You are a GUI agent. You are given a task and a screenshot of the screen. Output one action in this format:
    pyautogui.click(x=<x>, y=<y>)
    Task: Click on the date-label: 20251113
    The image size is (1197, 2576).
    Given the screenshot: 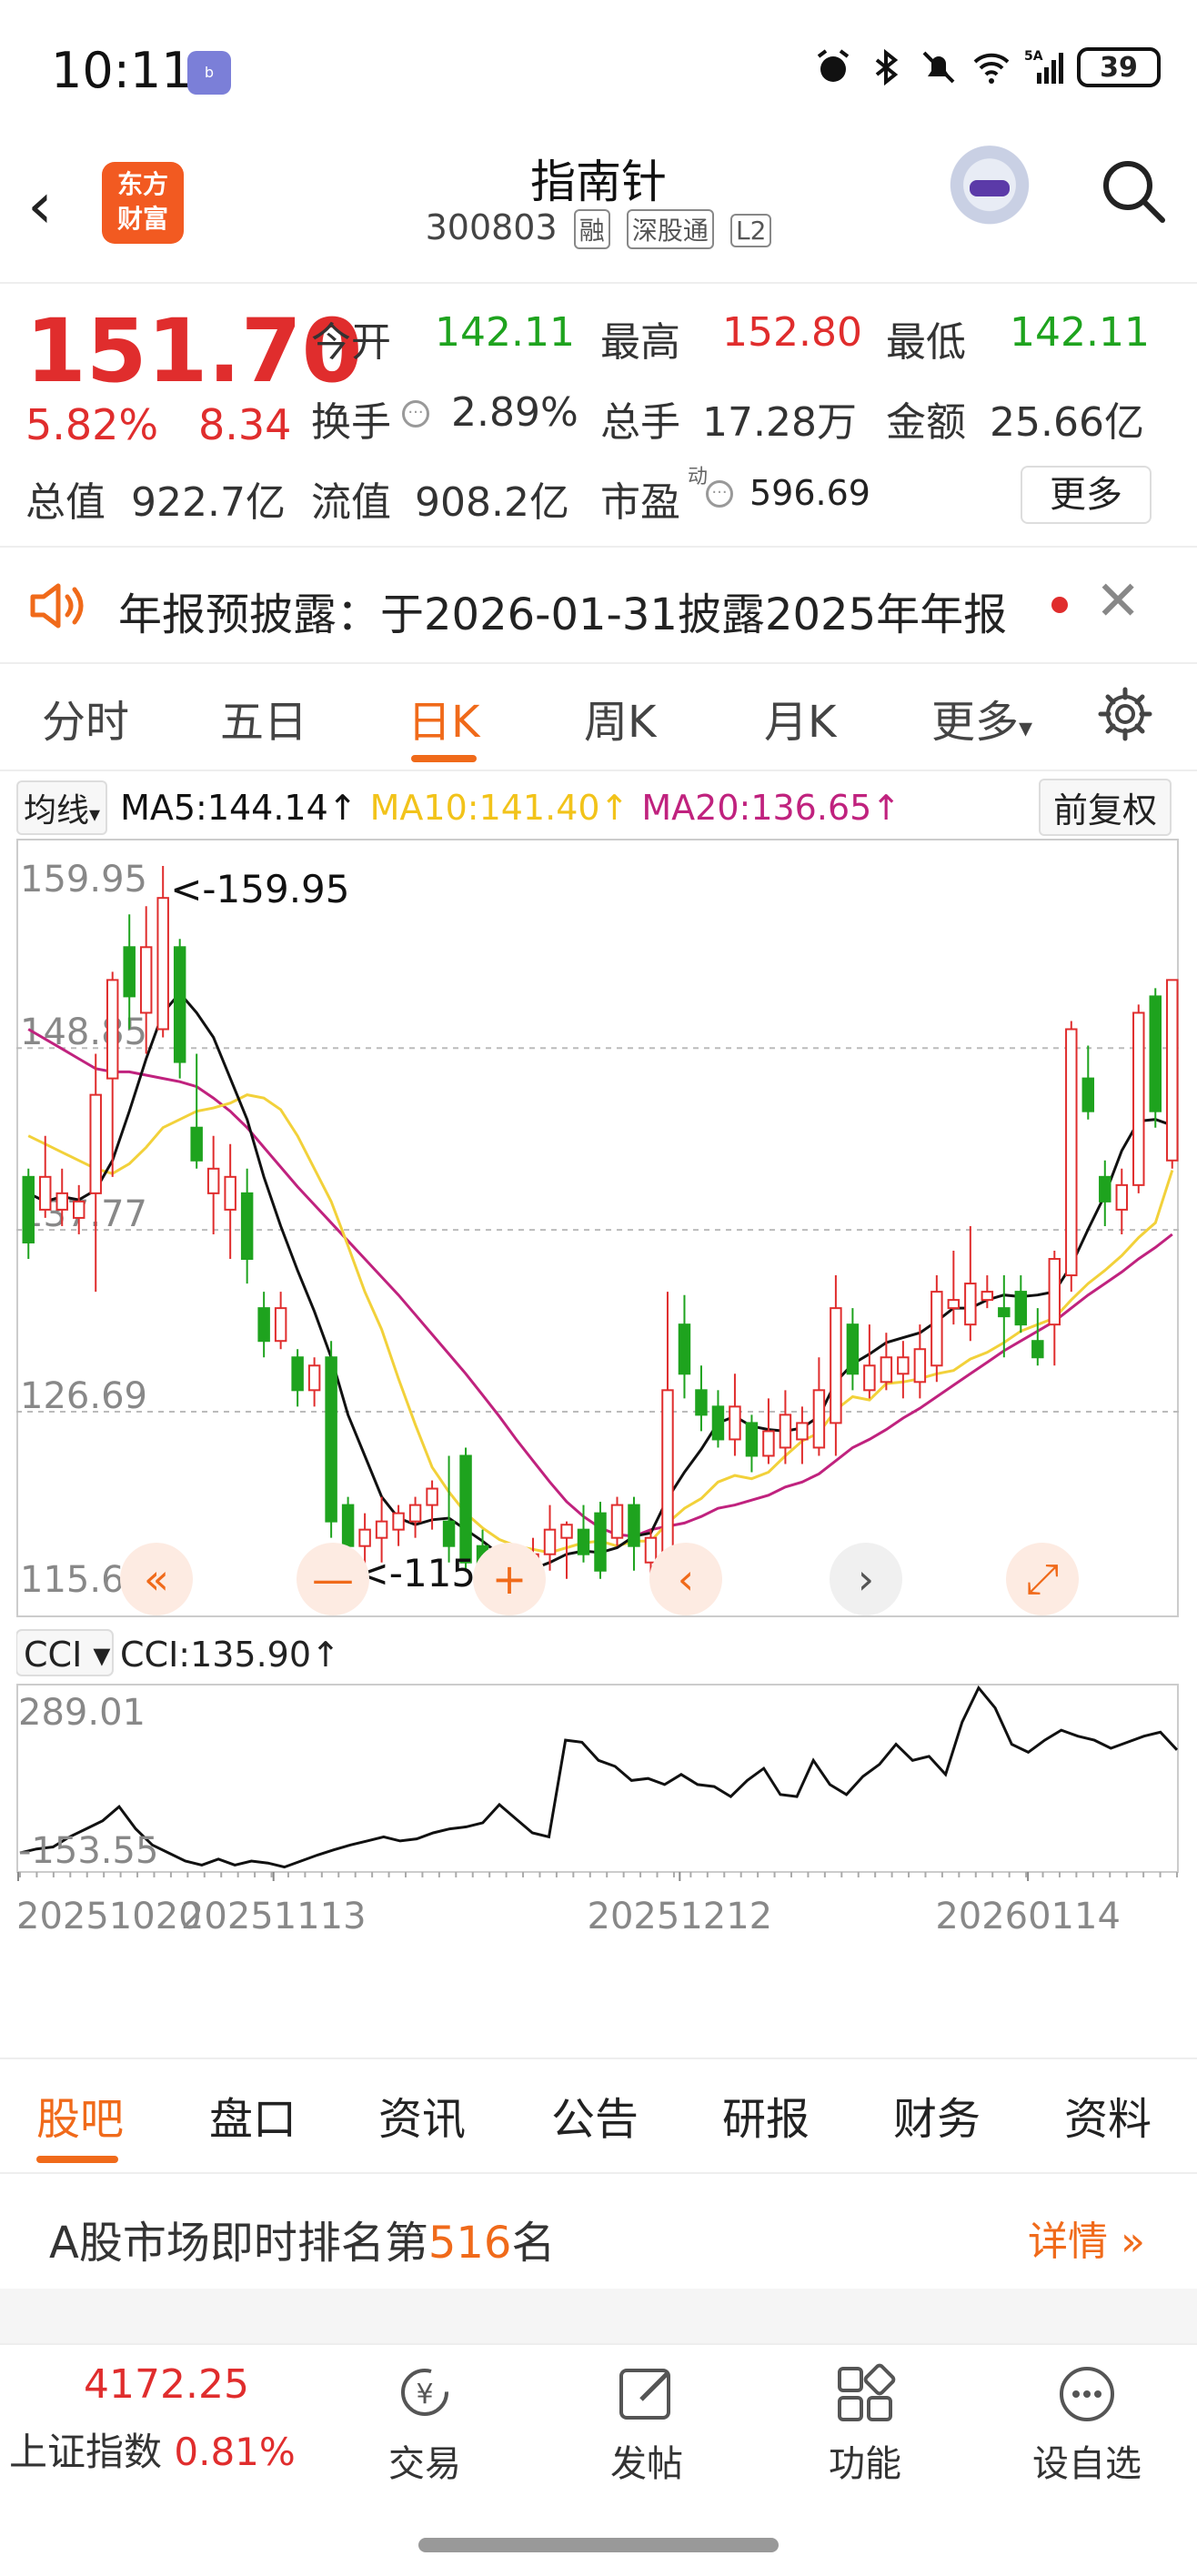 What is the action you would take?
    pyautogui.click(x=274, y=1916)
    